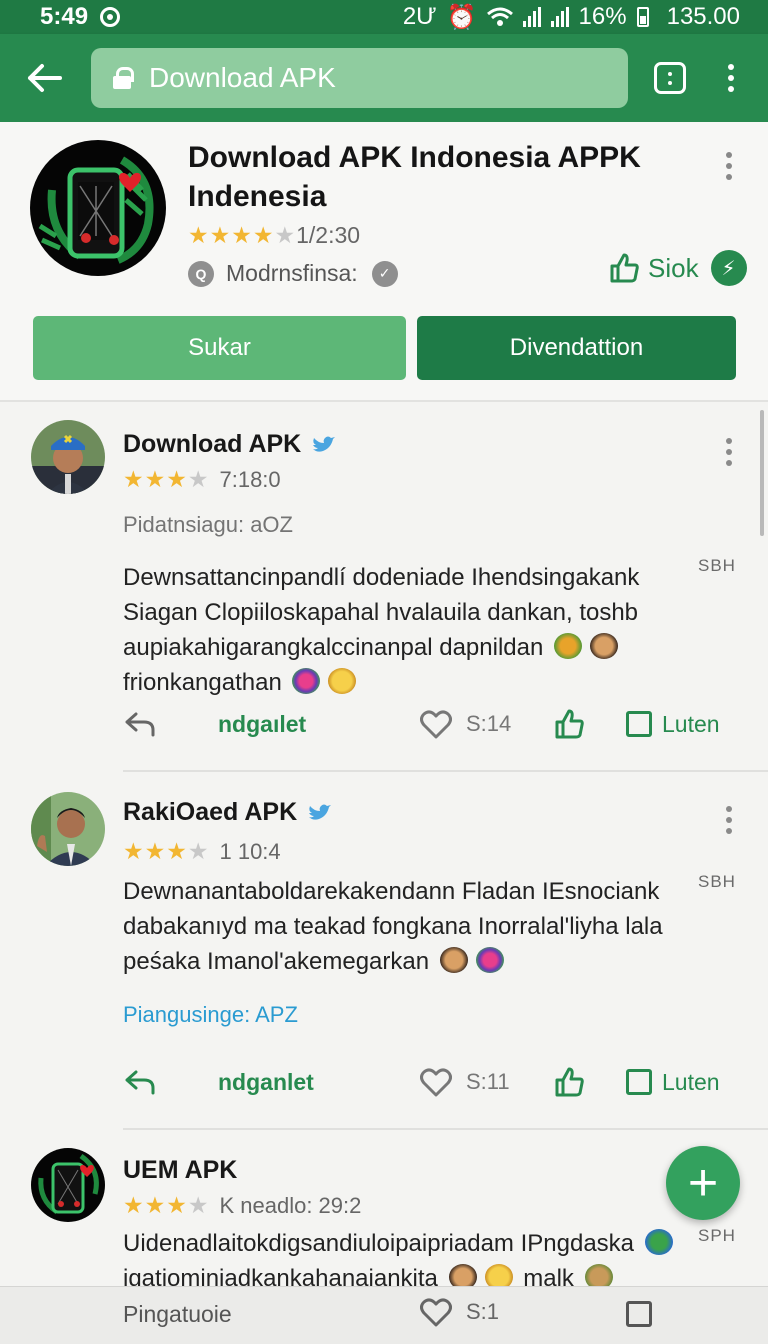 The image size is (768, 1344). I want to click on like-button: S:14, so click(465, 724).